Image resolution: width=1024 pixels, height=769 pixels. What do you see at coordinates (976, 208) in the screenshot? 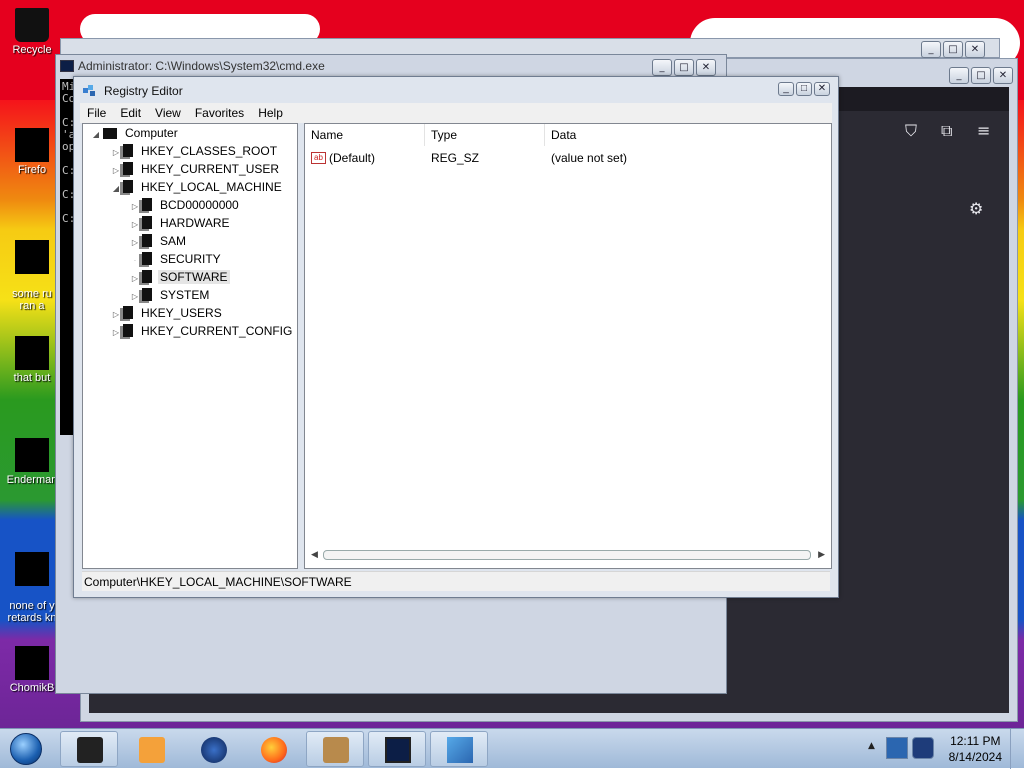
I see `settings-gear-icon: ⚙` at bounding box center [976, 208].